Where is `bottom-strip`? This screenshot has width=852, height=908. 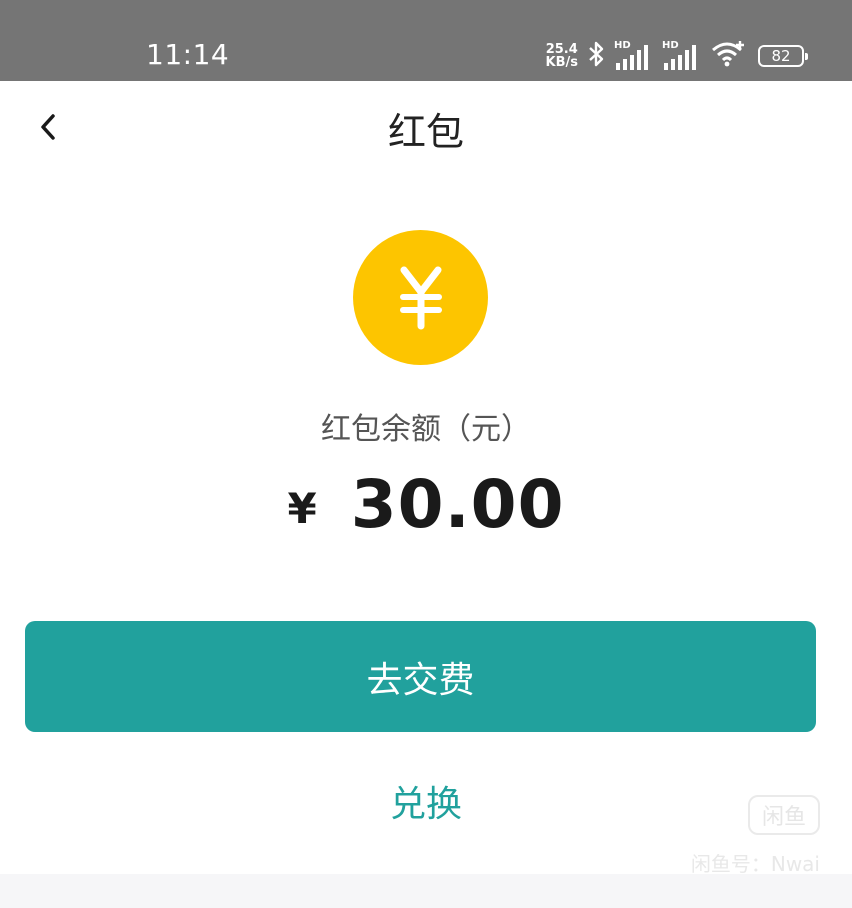 bottom-strip is located at coordinates (426, 891).